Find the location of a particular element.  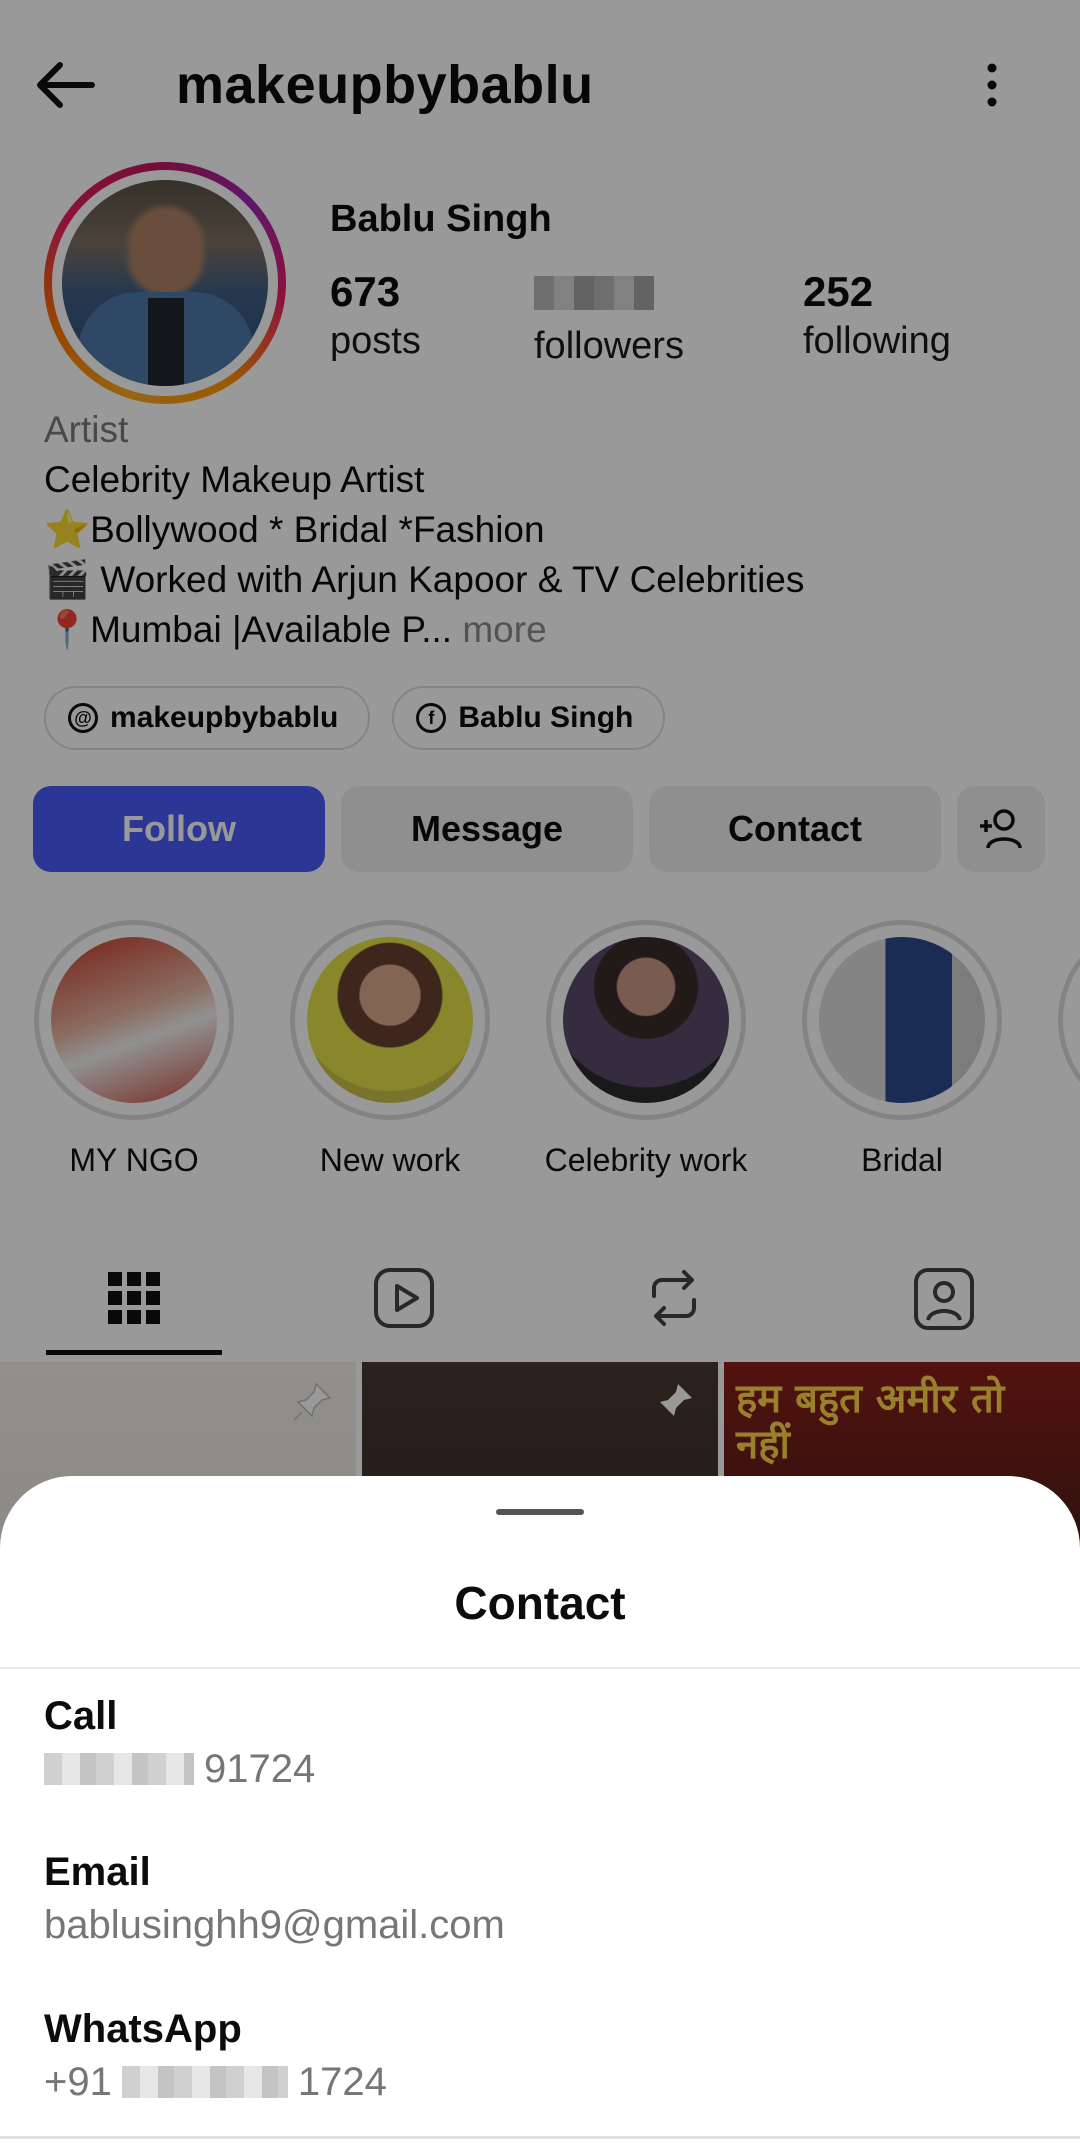

email-value: bablusinghh9@gmail.com is located at coordinates (274, 1925).